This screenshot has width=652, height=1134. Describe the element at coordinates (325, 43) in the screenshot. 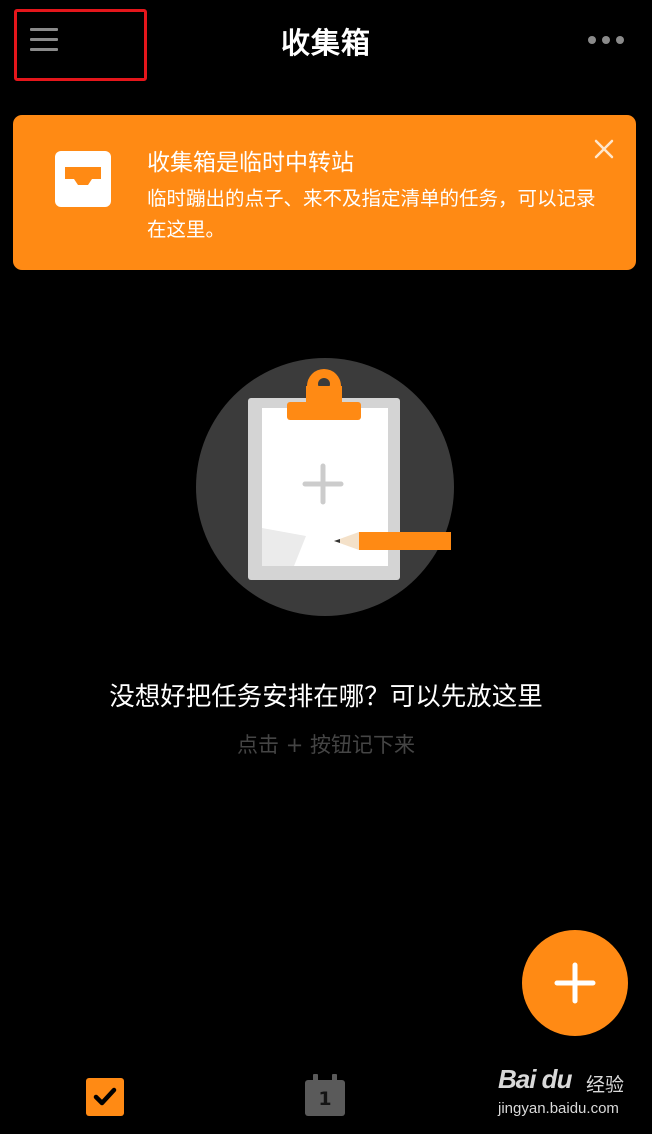

I see `page-title: 收集箱` at that location.